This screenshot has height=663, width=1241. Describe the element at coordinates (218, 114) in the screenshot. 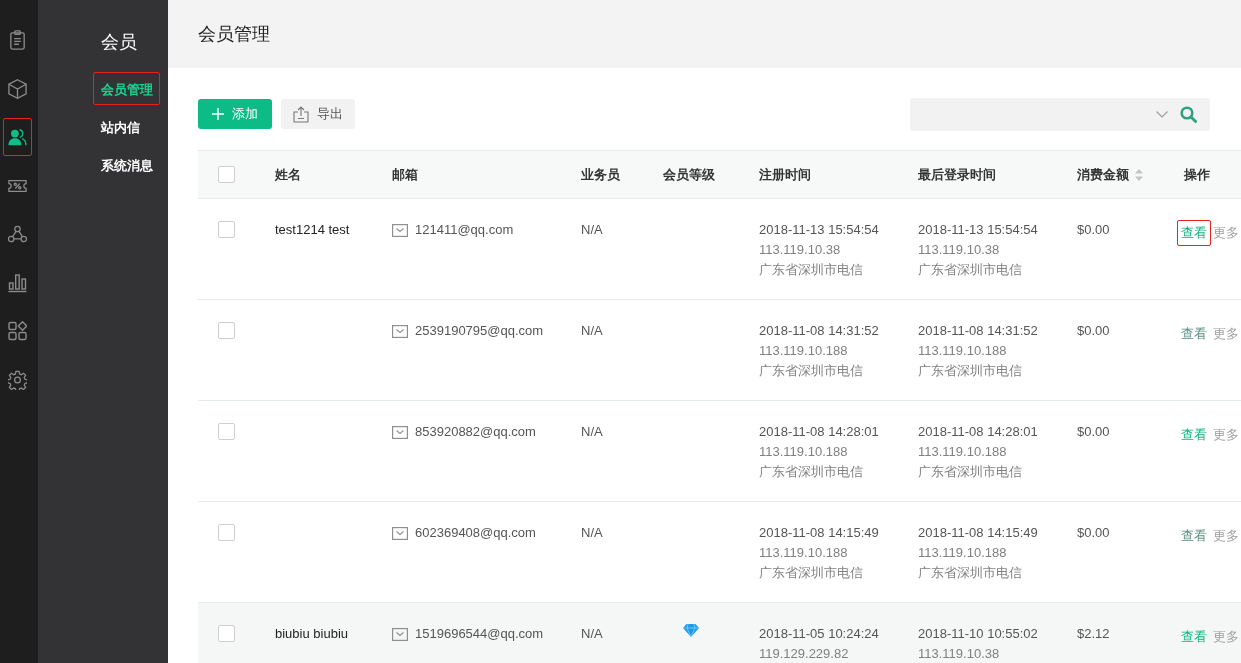

I see `plus-icon` at that location.